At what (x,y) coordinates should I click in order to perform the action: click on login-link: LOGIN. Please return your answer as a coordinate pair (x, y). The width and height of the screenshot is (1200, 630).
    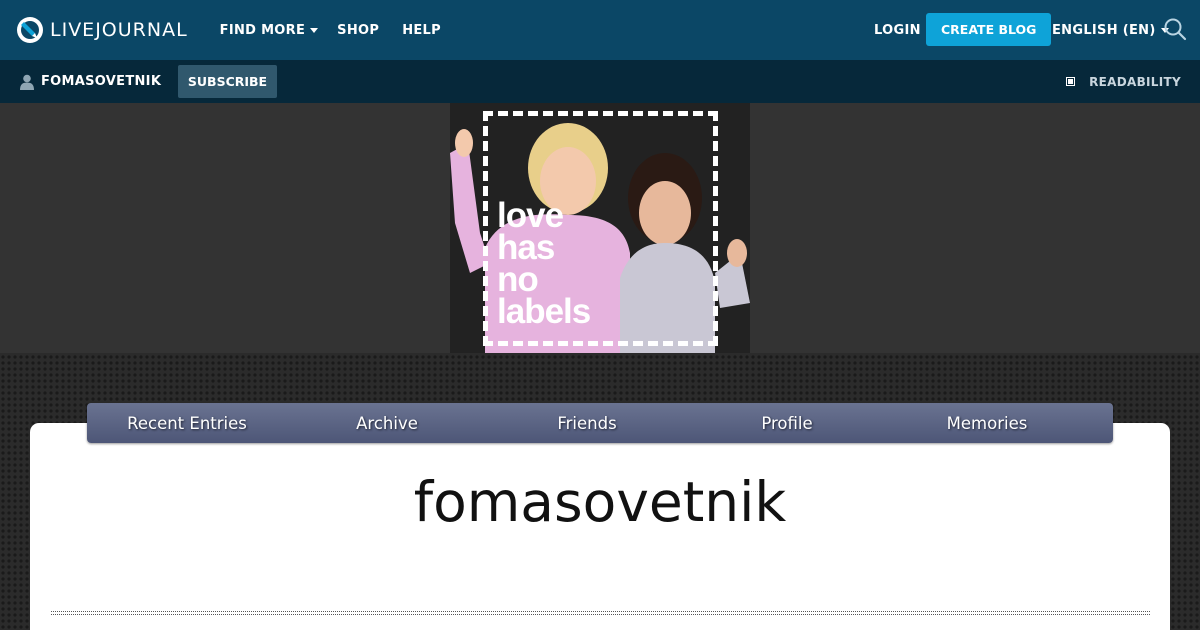
    Looking at the image, I should click on (897, 30).